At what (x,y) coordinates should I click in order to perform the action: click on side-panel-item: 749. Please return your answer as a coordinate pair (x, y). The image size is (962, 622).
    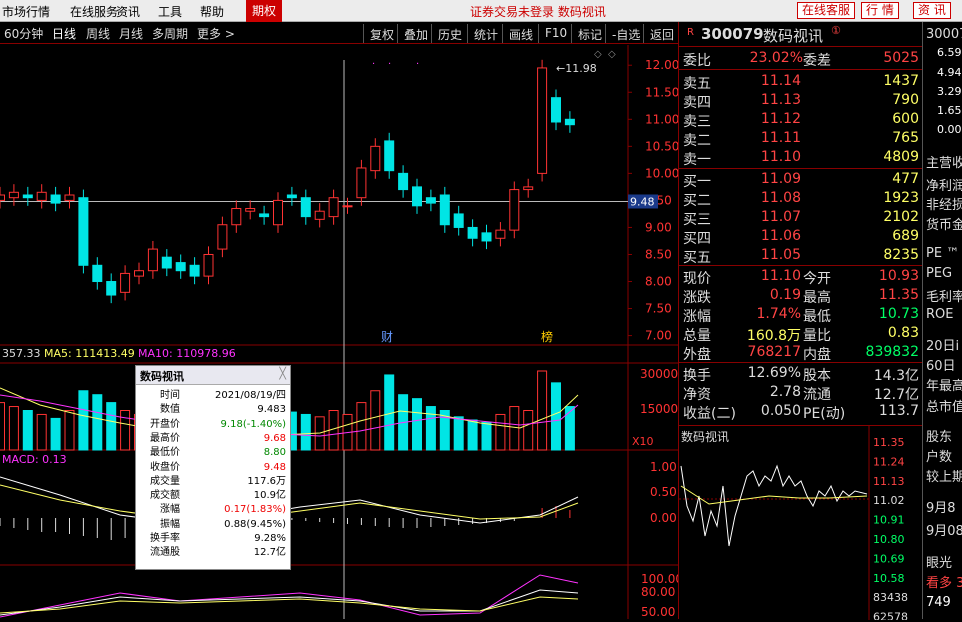
    Looking at the image, I should click on (938, 602).